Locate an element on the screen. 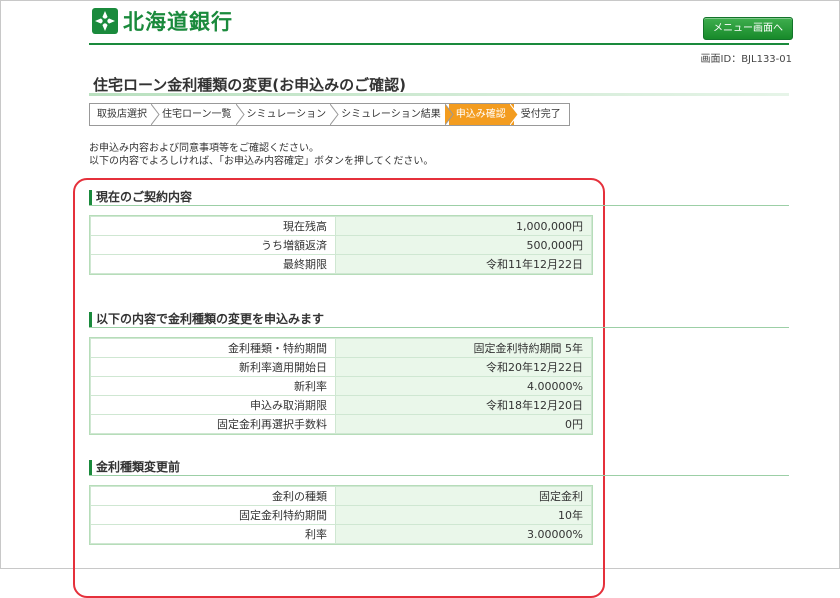 The height and width of the screenshot is (598, 840). table-row: 新利率適用開始日 令和20年12月22日 is located at coordinates (341, 367).